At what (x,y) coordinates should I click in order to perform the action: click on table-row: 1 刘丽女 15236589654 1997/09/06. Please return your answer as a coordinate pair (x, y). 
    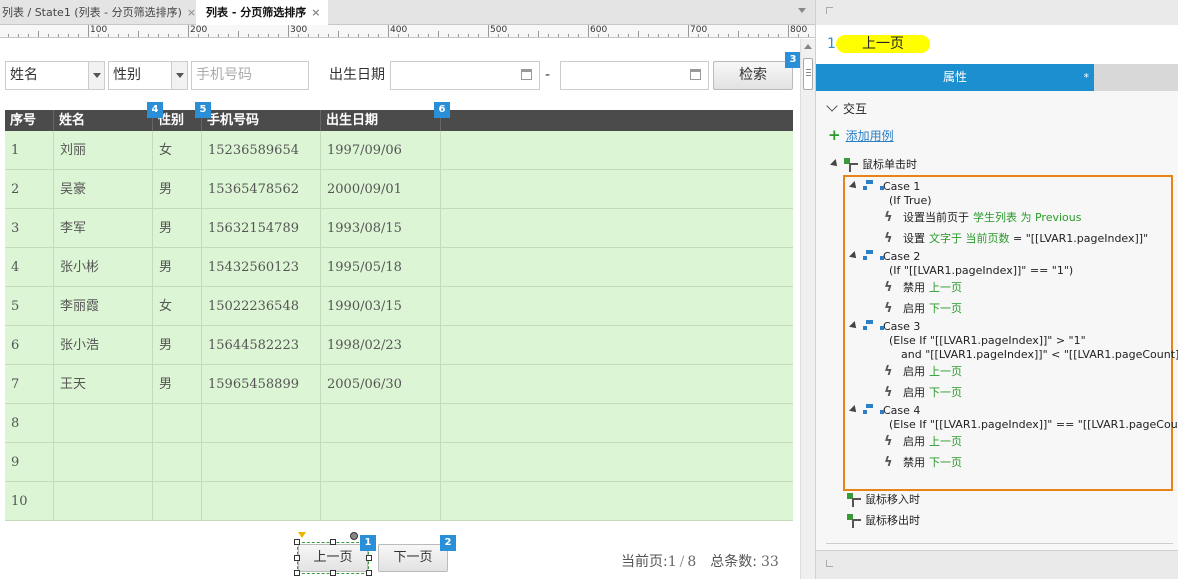
    Looking at the image, I should click on (399, 150).